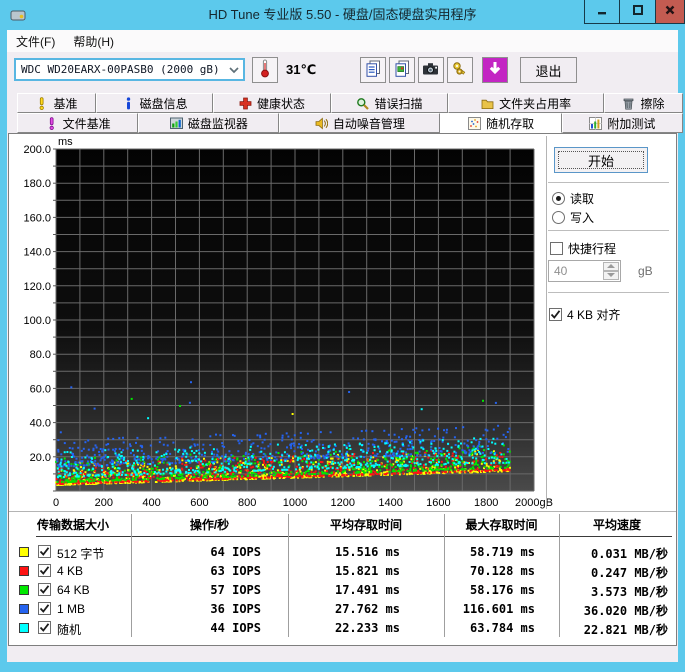 The width and height of the screenshot is (685, 672). Describe the element at coordinates (235, 628) in the screenshot. I see `iops-value: 44 IOPS` at that location.